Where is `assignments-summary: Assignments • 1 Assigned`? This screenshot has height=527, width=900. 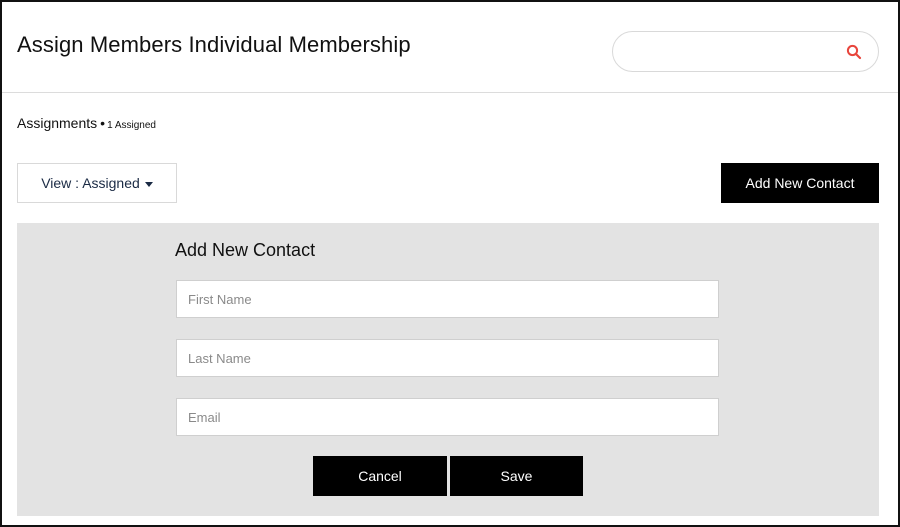 assignments-summary: Assignments • 1 Assigned is located at coordinates (86, 123).